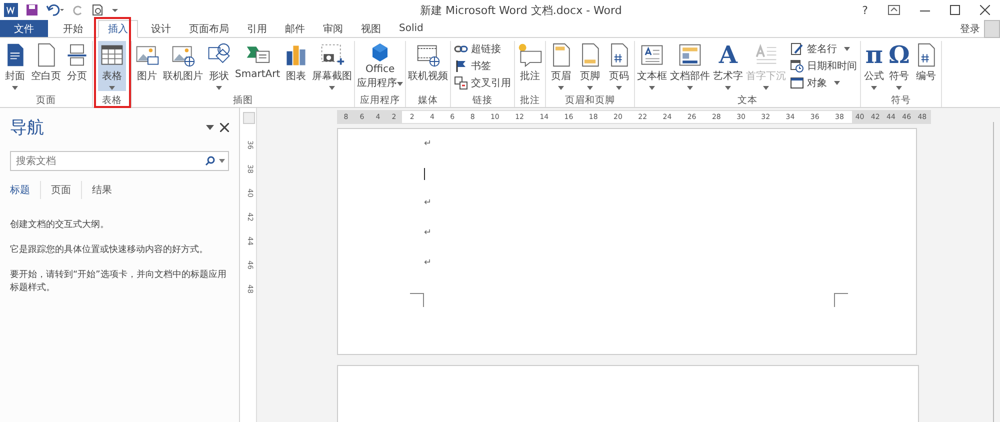  Describe the element at coordinates (530, 100) in the screenshot. I see `group-label: 批注` at that location.